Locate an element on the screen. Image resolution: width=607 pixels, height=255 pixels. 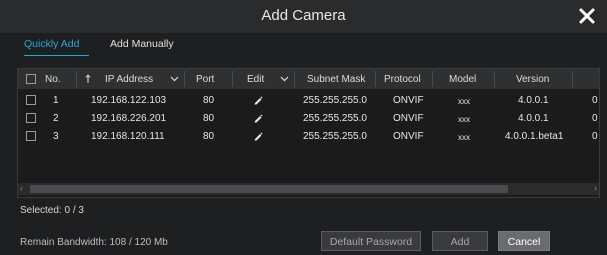
dialog-title: Add Camera is located at coordinates (303, 15).